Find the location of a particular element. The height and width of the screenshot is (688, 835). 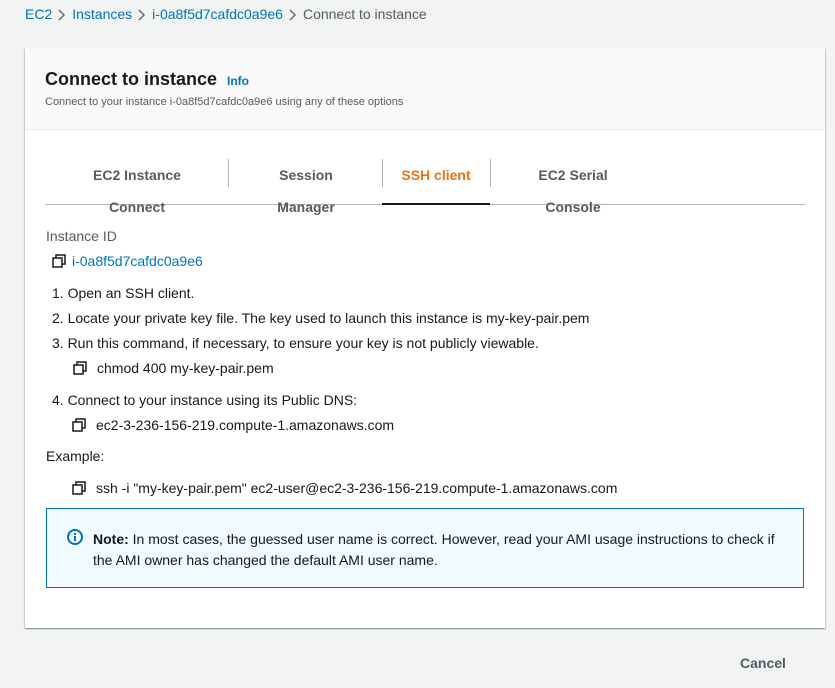

alert-title: Note: is located at coordinates (111, 539).